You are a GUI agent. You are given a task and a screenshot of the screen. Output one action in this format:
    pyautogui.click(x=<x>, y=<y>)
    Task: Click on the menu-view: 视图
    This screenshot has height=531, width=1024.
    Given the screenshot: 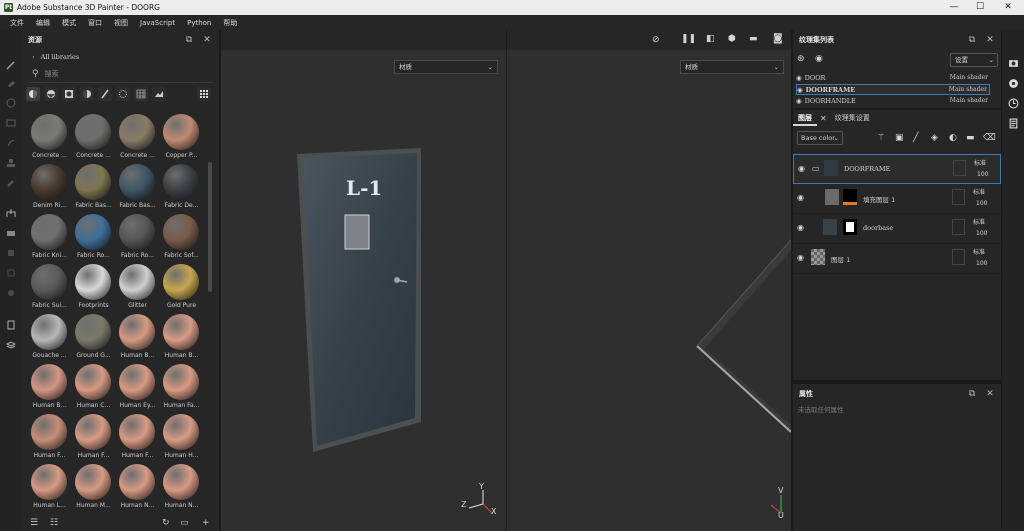 What is the action you would take?
    pyautogui.click(x=121, y=23)
    